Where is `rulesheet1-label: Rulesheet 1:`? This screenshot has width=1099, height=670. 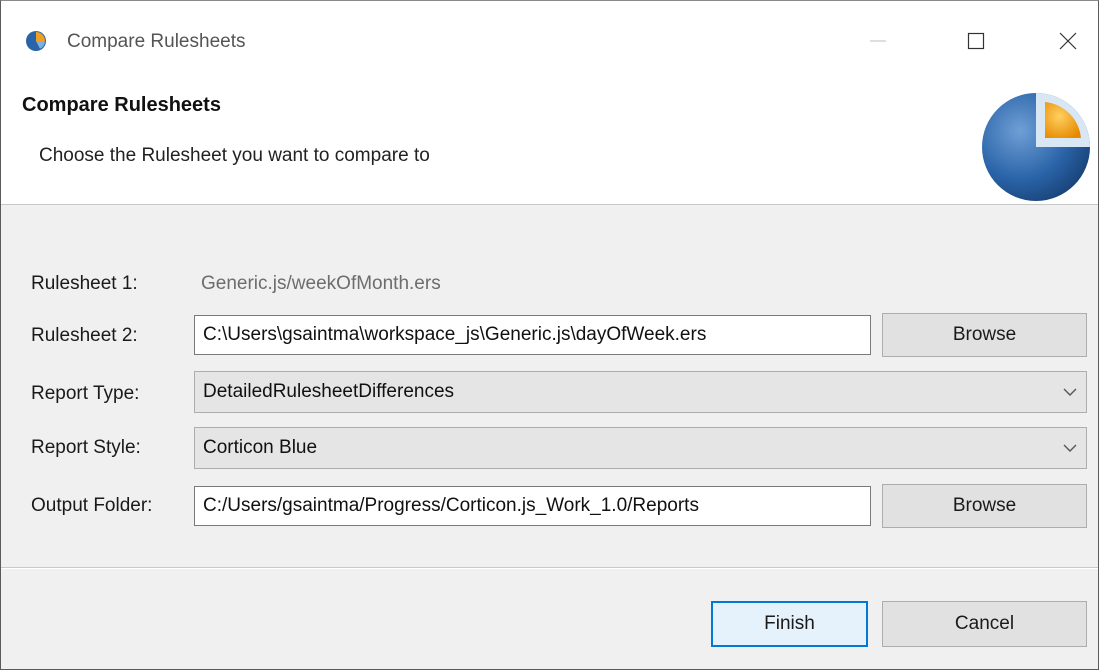
rulesheet1-label: Rulesheet 1: is located at coordinates (84, 283).